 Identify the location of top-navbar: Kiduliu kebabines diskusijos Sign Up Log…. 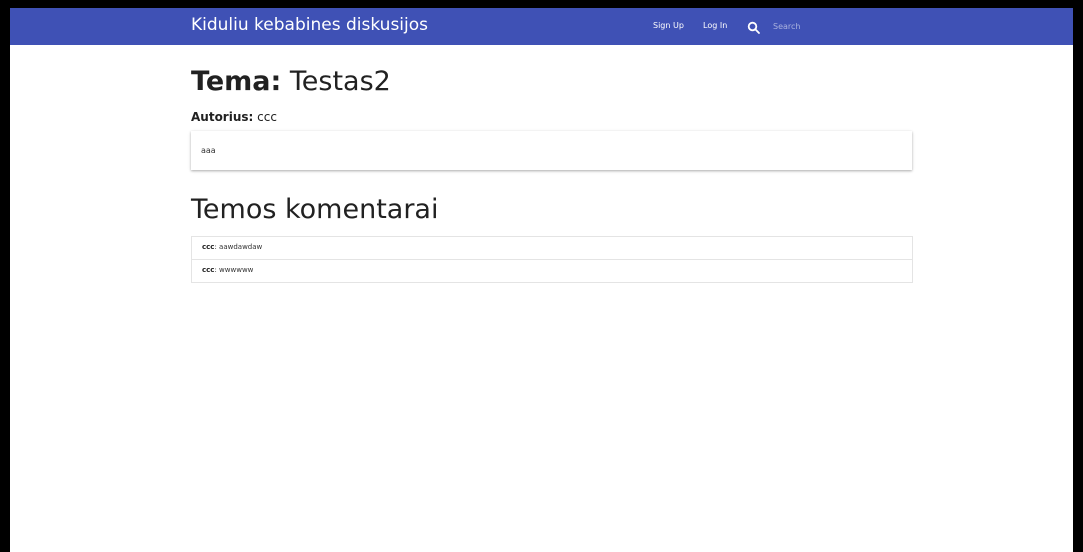
(541, 26).